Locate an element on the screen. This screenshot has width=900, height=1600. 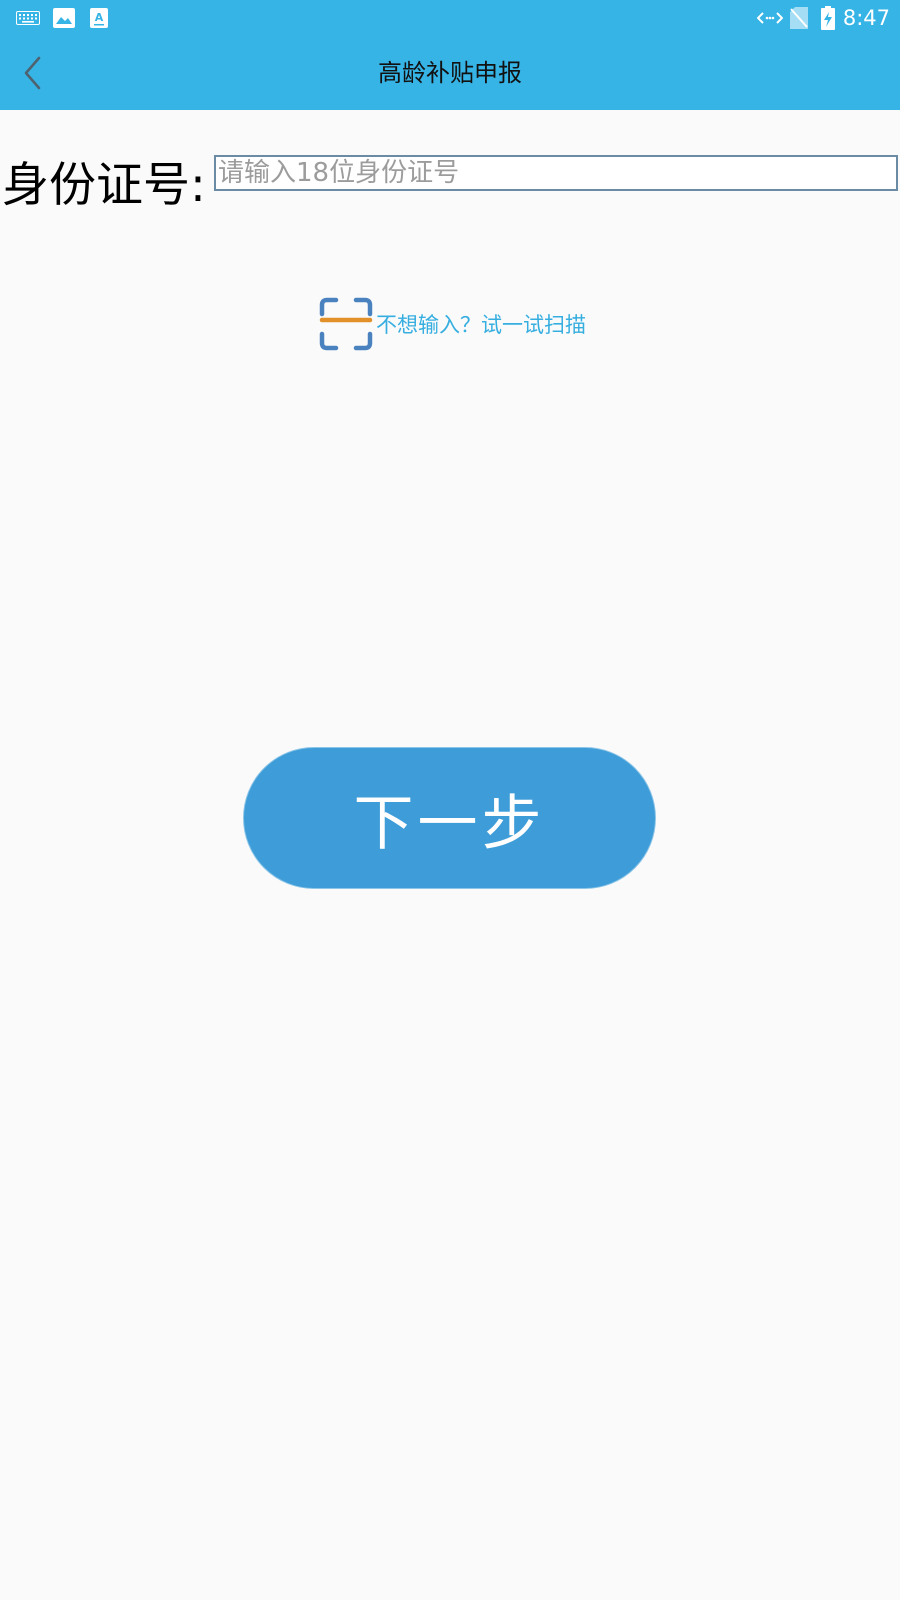
text-app-icon: A is located at coordinates (99, 18).